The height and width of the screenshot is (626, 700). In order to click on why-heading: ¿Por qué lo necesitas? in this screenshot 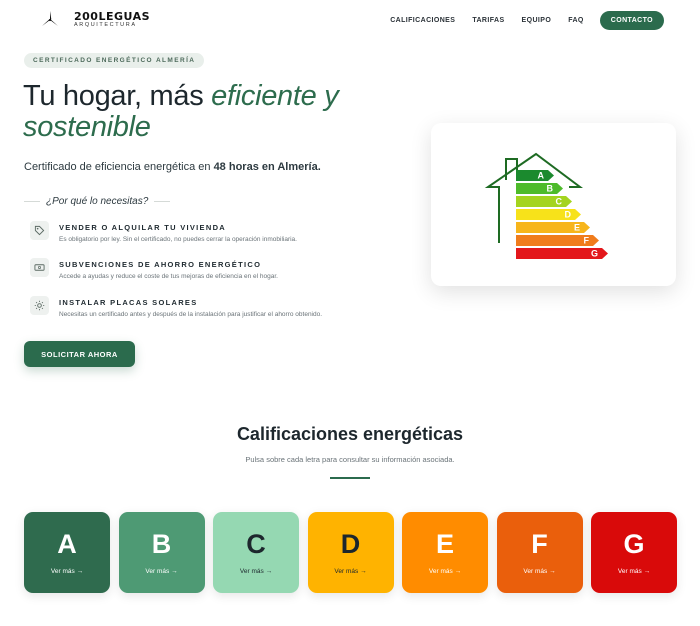, I will do `click(189, 201)`.